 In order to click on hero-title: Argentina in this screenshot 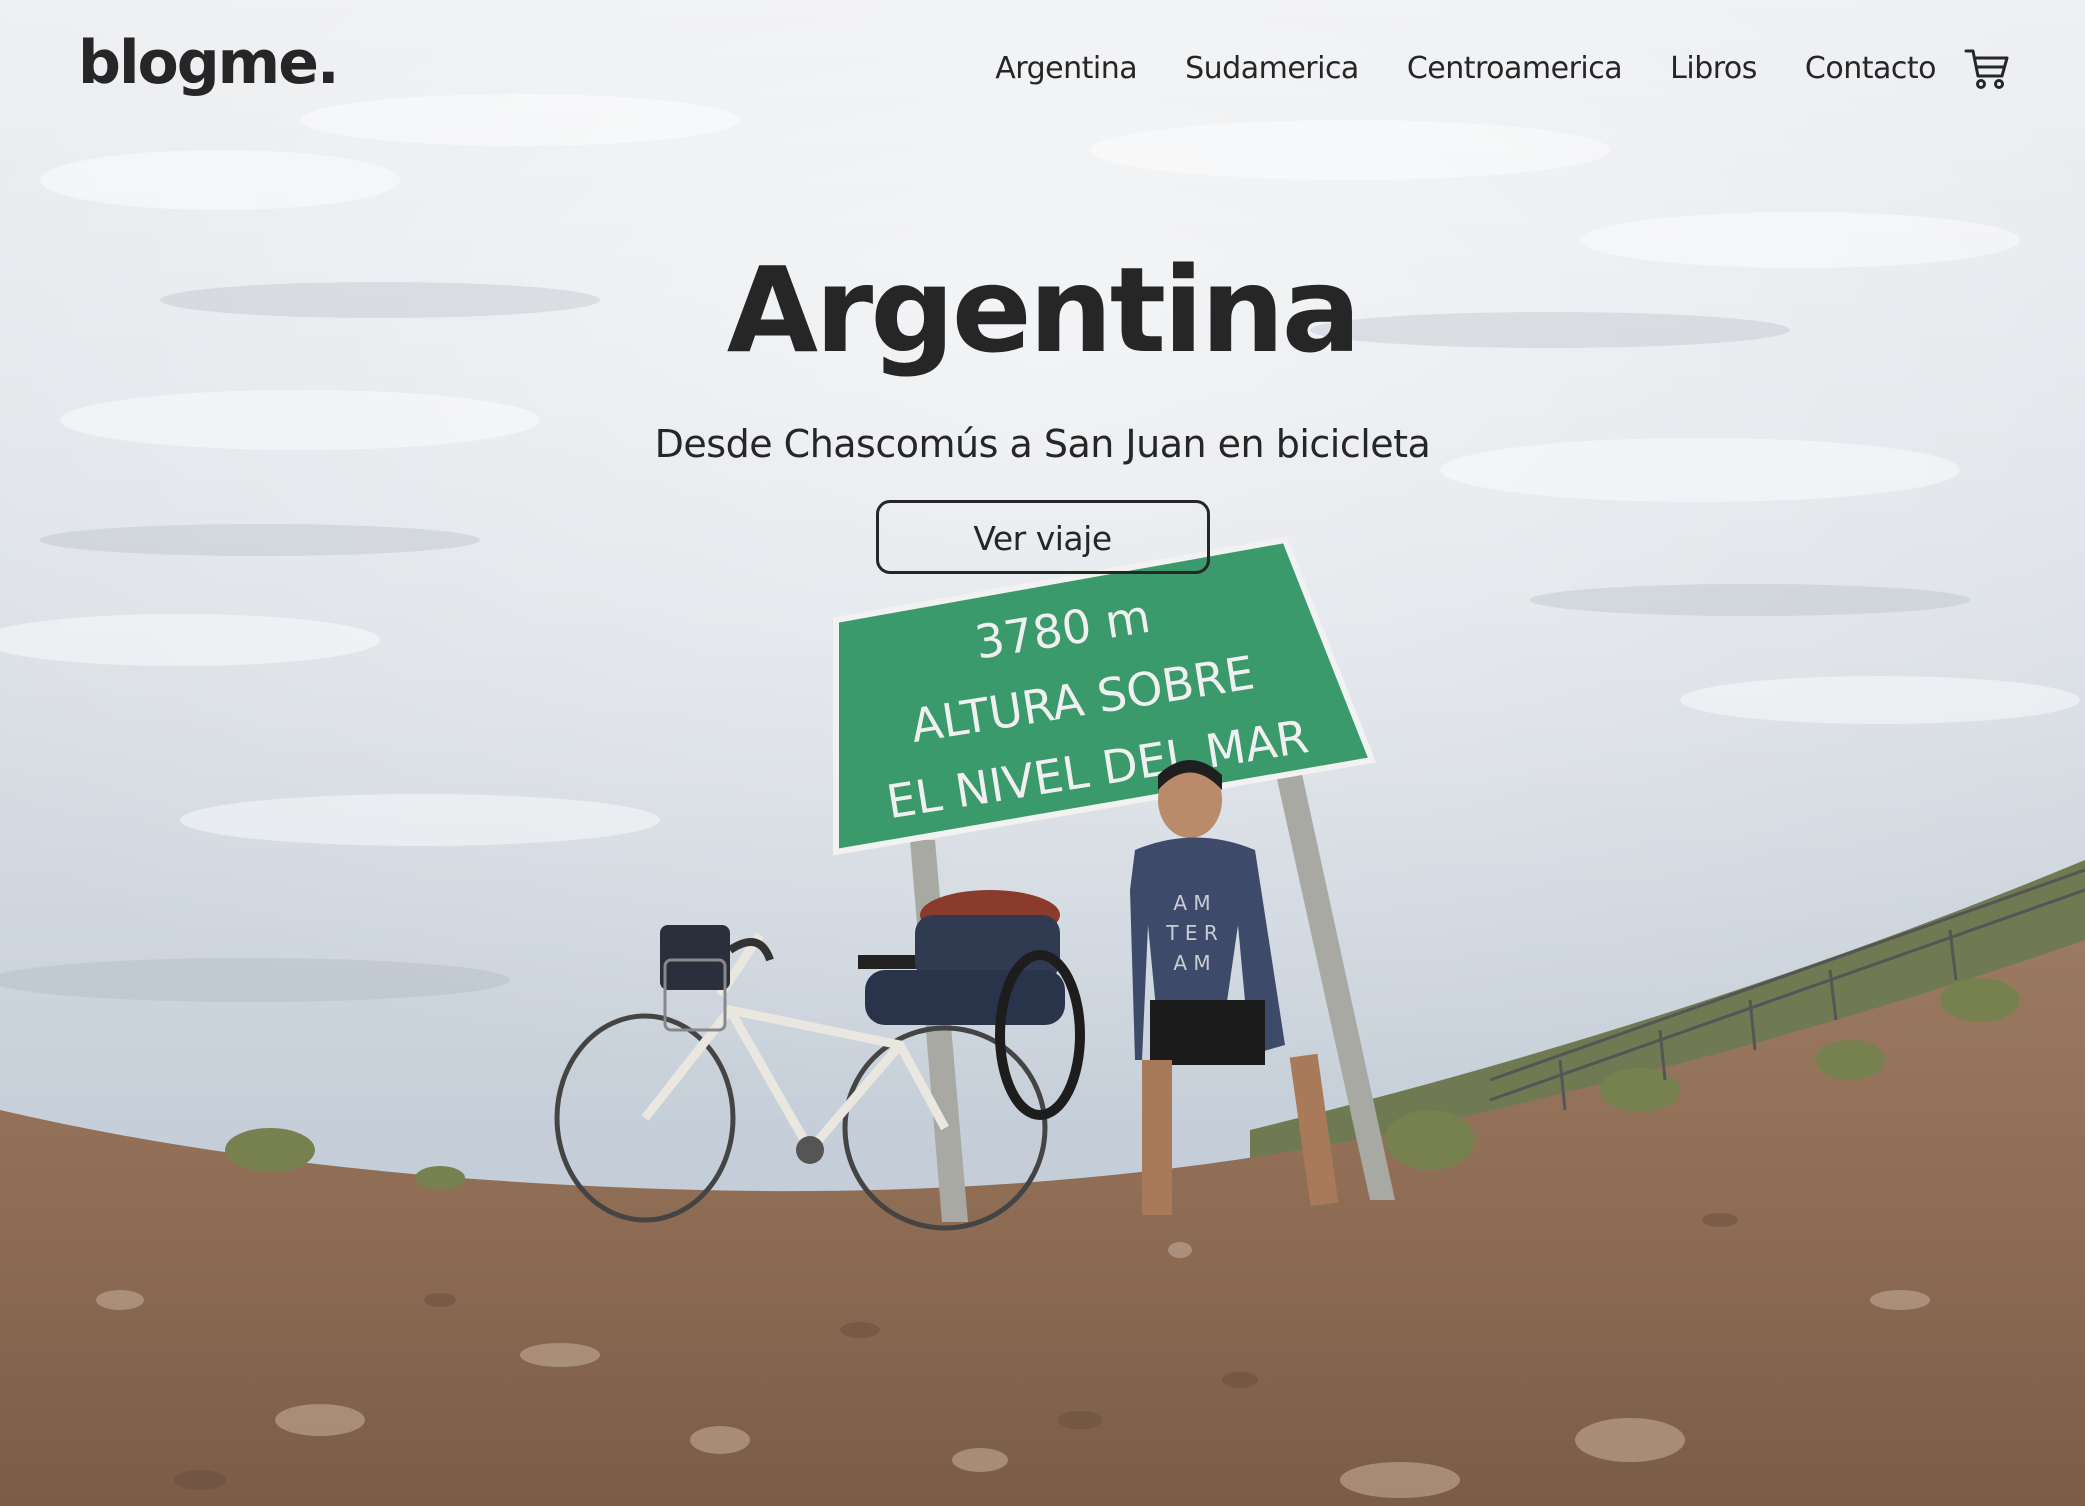, I will do `click(1044, 310)`.